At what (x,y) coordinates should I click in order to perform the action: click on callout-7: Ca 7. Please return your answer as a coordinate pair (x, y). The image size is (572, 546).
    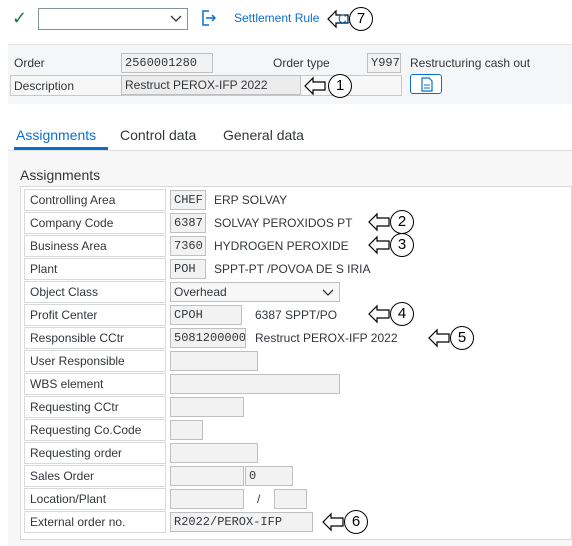
    Looking at the image, I should click on (353, 19).